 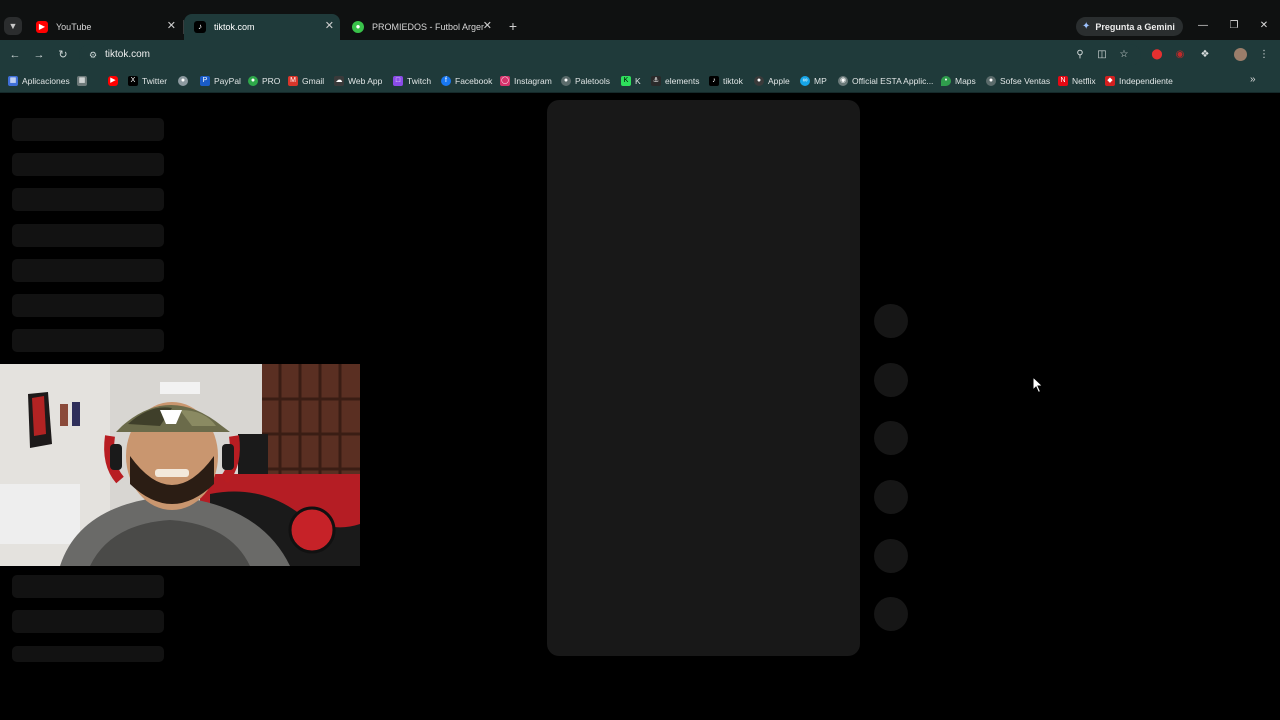 I want to click on bookmark-aplicaciones: ▦ Aplicaciones, so click(x=39, y=81).